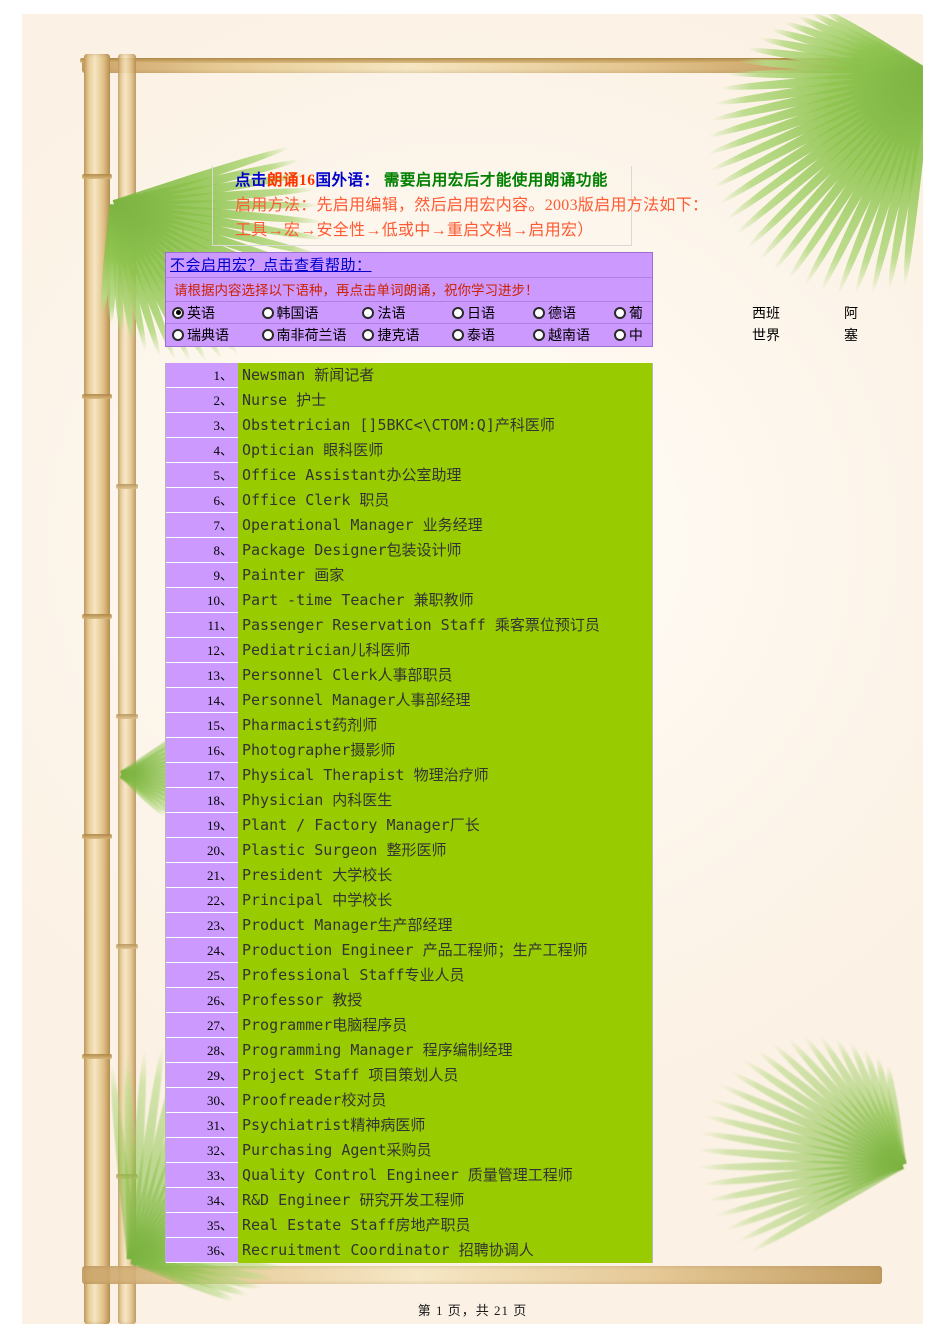 This screenshot has width=945, height=1338. I want to click on vocabulary-row-text: Recruitment Coordinator 招聘协调人, so click(445, 1250).